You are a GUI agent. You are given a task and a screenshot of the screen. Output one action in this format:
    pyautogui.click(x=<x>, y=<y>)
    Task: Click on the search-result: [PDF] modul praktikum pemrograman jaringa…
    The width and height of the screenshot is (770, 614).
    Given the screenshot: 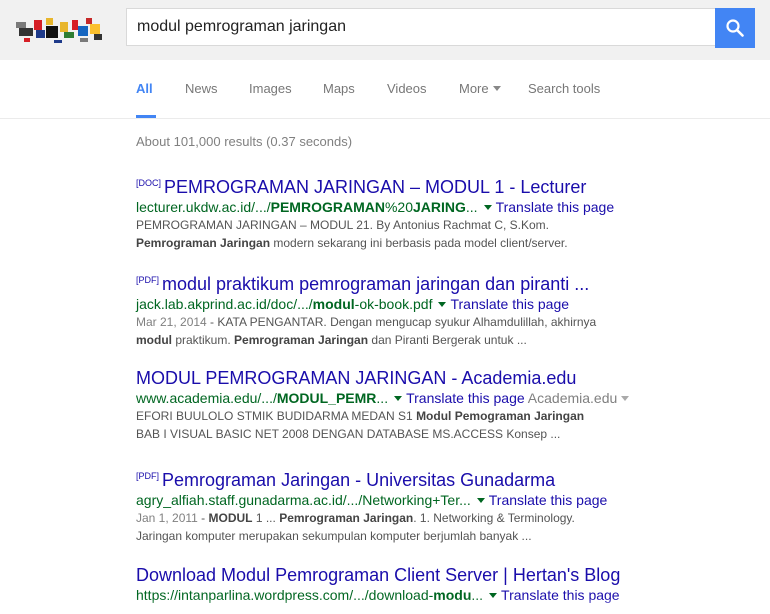 What is the action you would take?
    pyautogui.click(x=396, y=309)
    